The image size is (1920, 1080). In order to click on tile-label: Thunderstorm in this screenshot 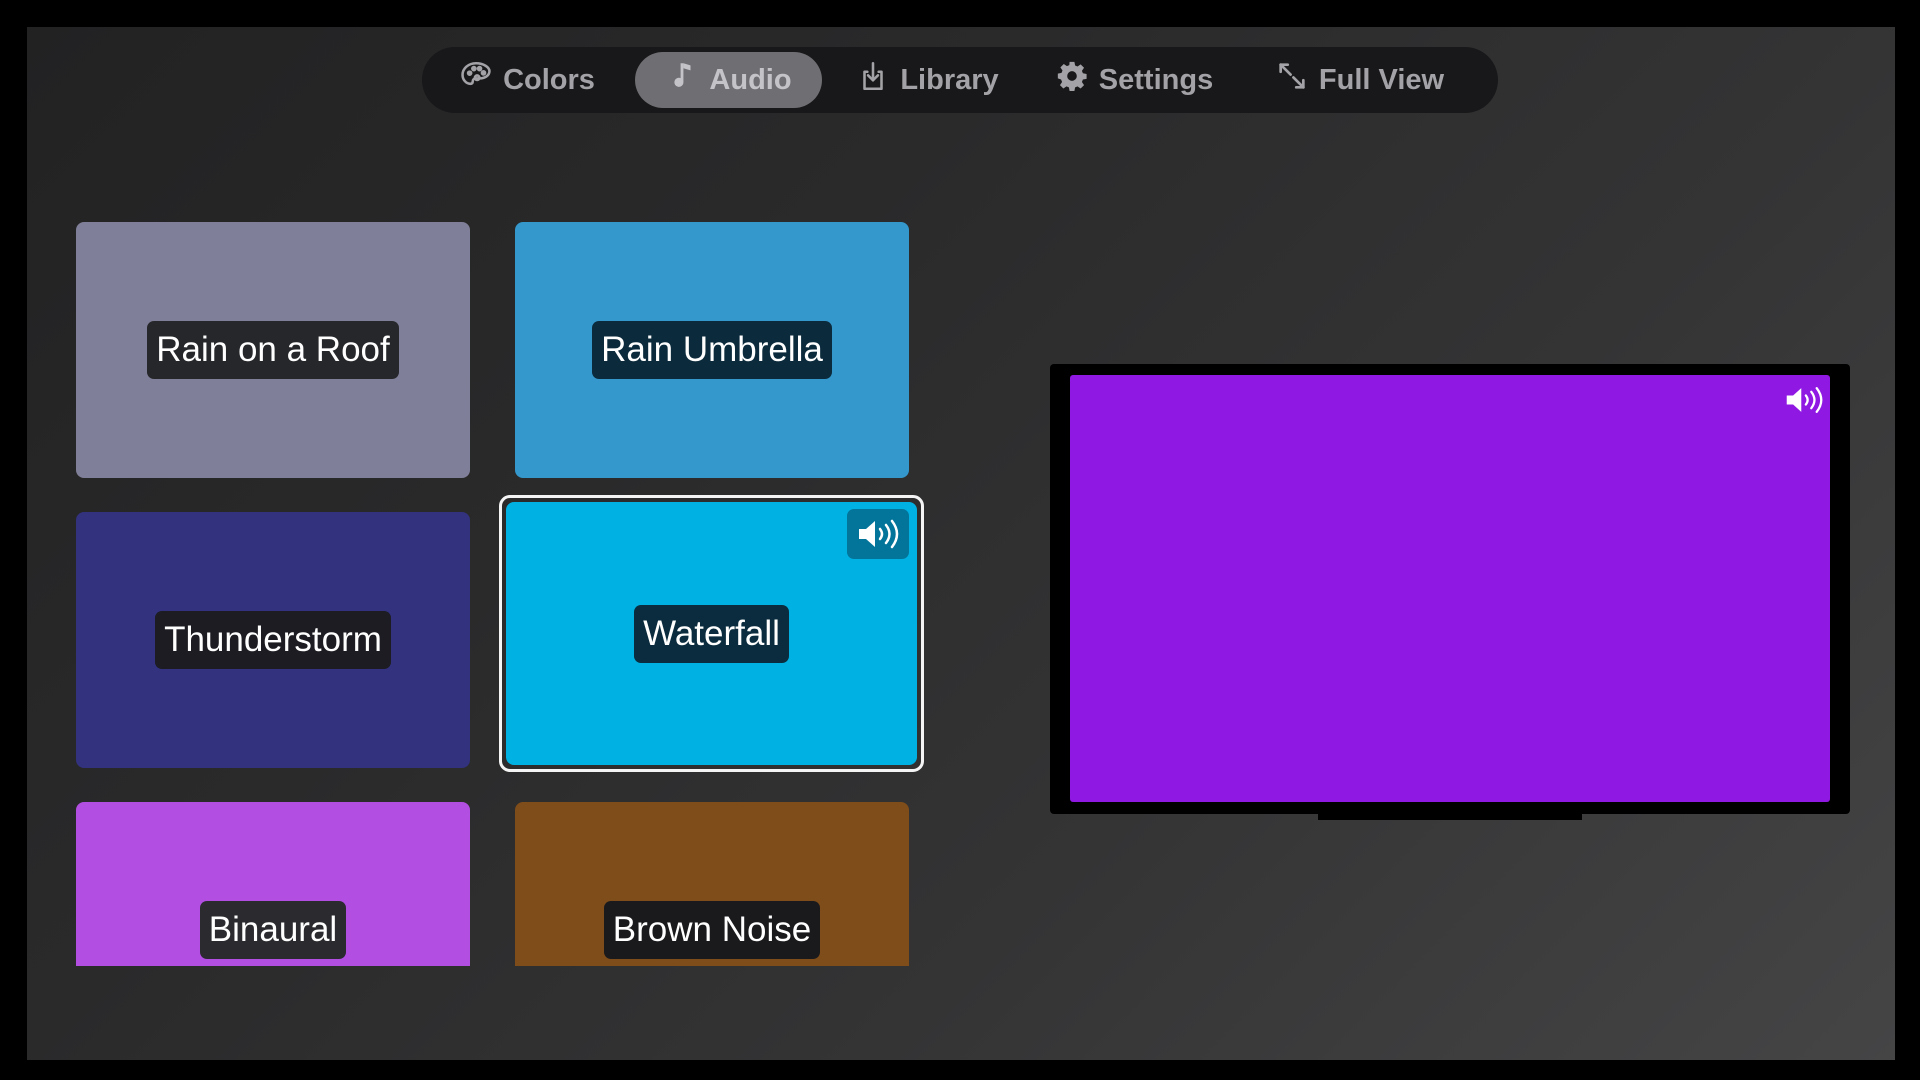, I will do `click(273, 640)`.